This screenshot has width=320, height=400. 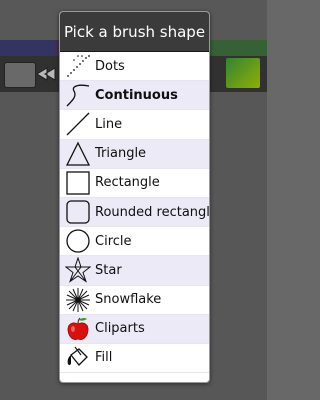 What do you see at coordinates (134, 271) in the screenshot?
I see `list-item-star: Star` at bounding box center [134, 271].